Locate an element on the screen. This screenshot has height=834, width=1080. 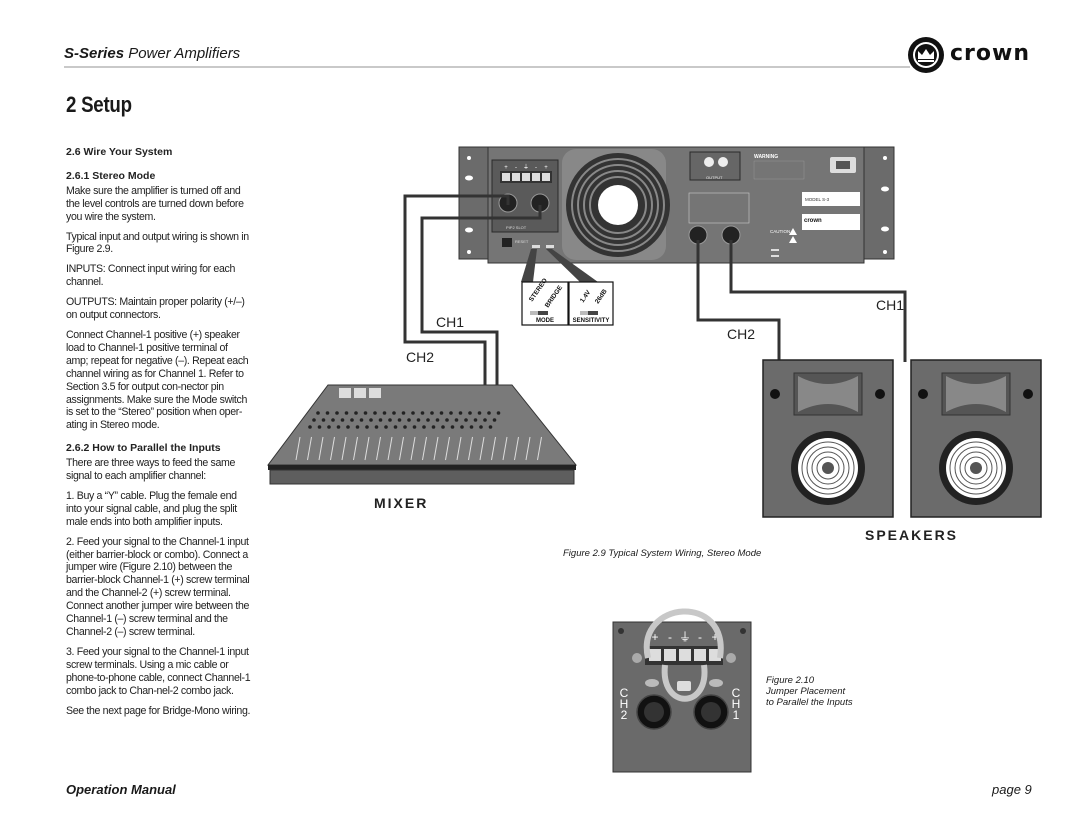
caution-label: CAUTION is located at coordinates (780, 231).